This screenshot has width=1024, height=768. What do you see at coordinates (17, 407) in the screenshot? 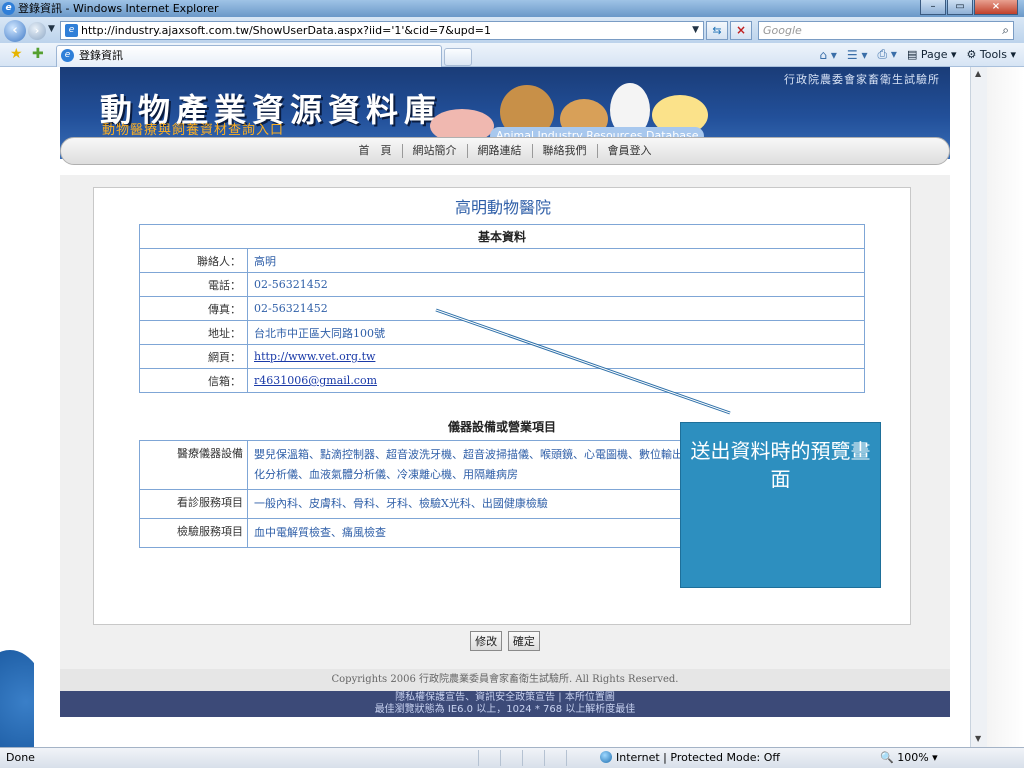
I see `left-frame` at bounding box center [17, 407].